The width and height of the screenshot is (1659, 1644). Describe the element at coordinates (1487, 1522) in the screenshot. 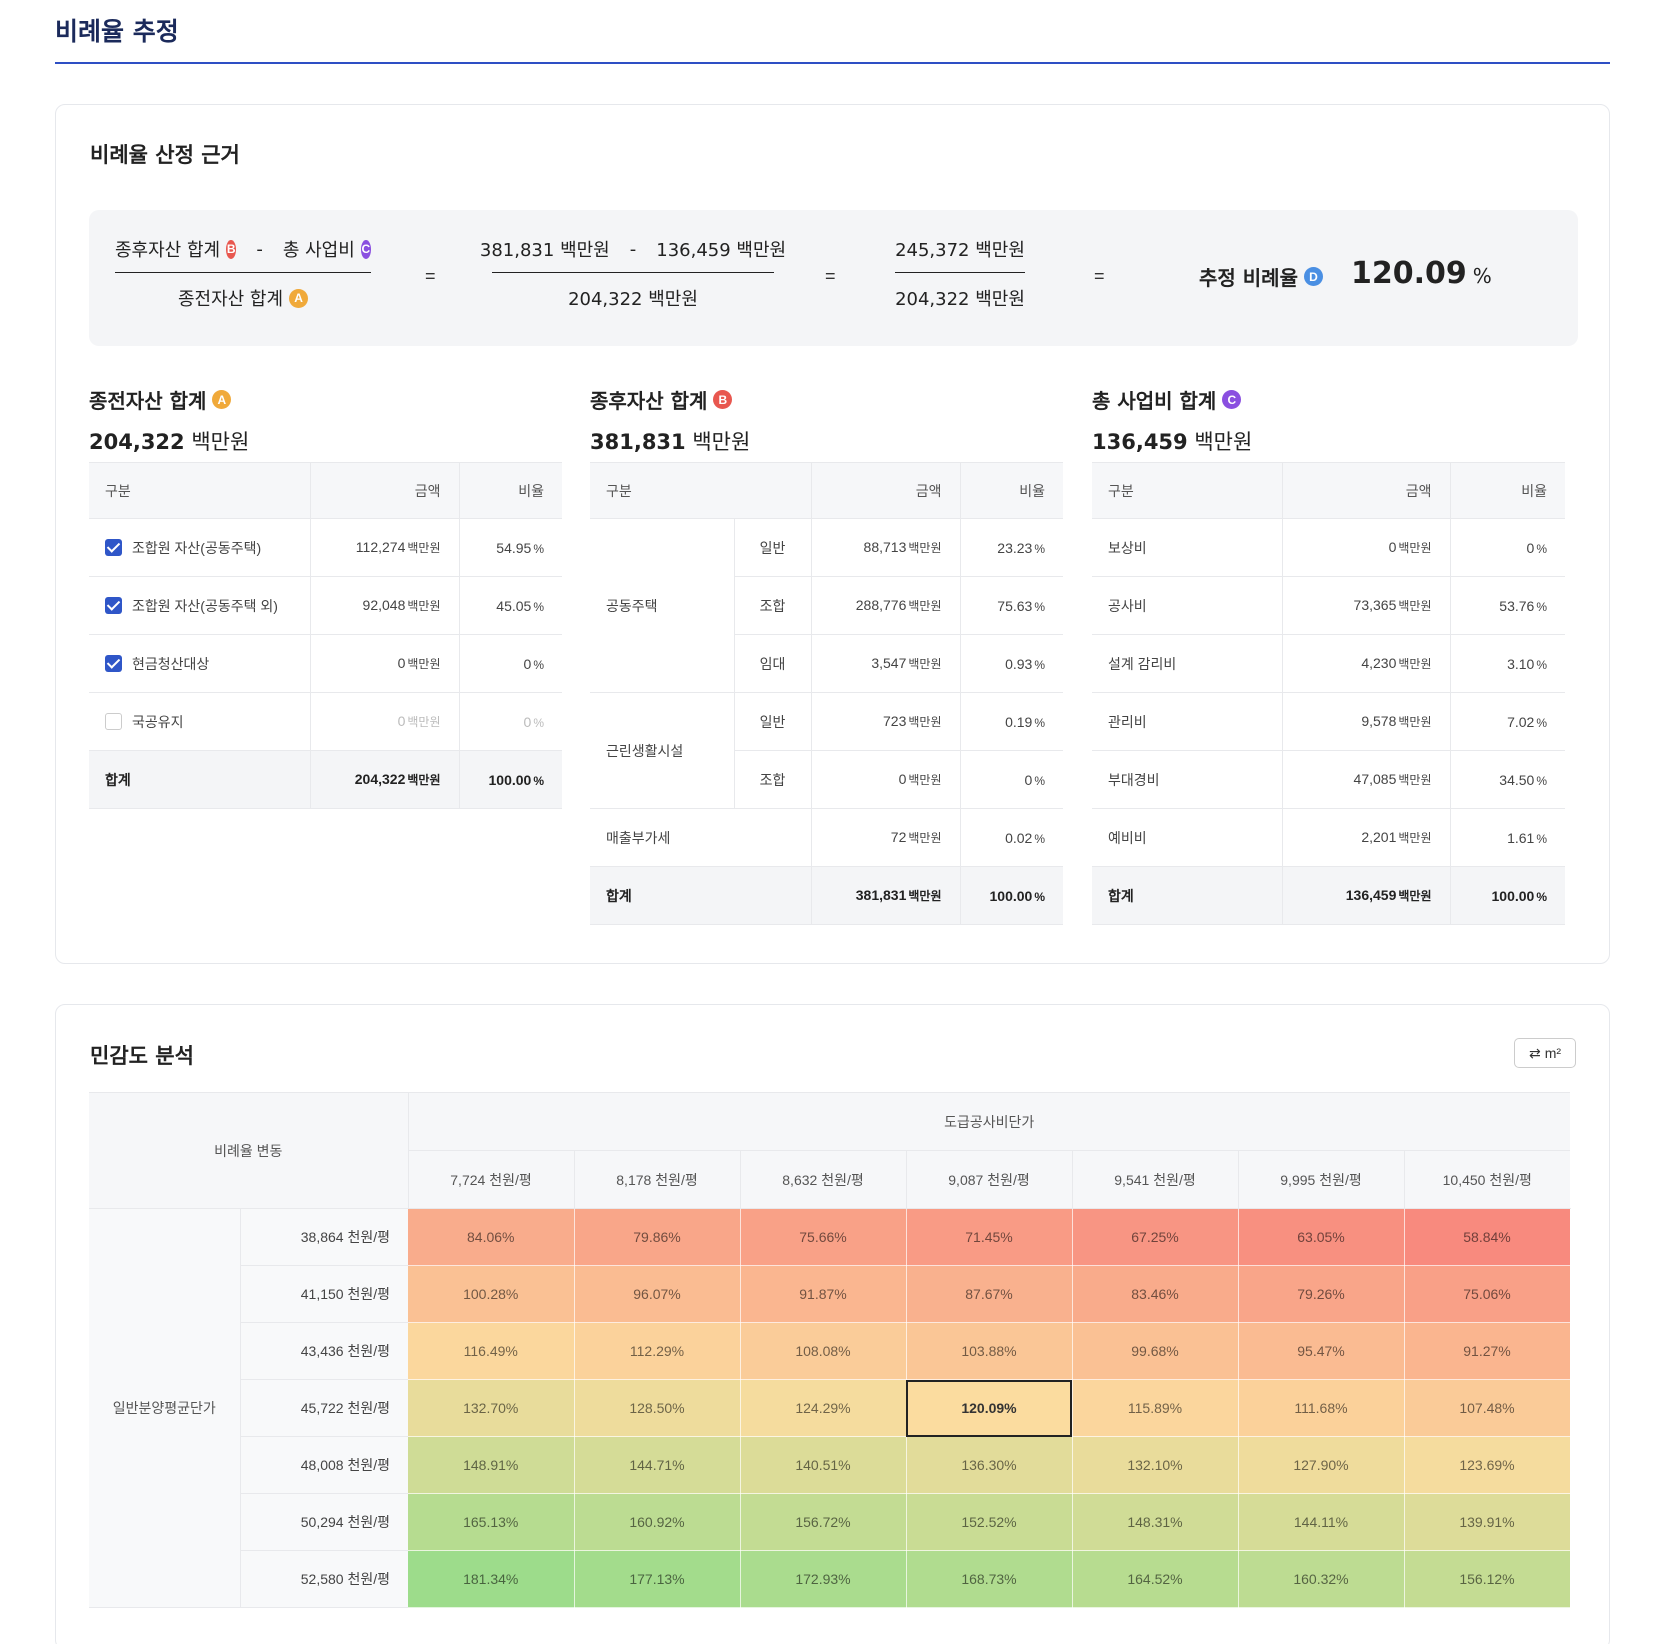

I see `sensitivity-cell: 139.91%` at that location.